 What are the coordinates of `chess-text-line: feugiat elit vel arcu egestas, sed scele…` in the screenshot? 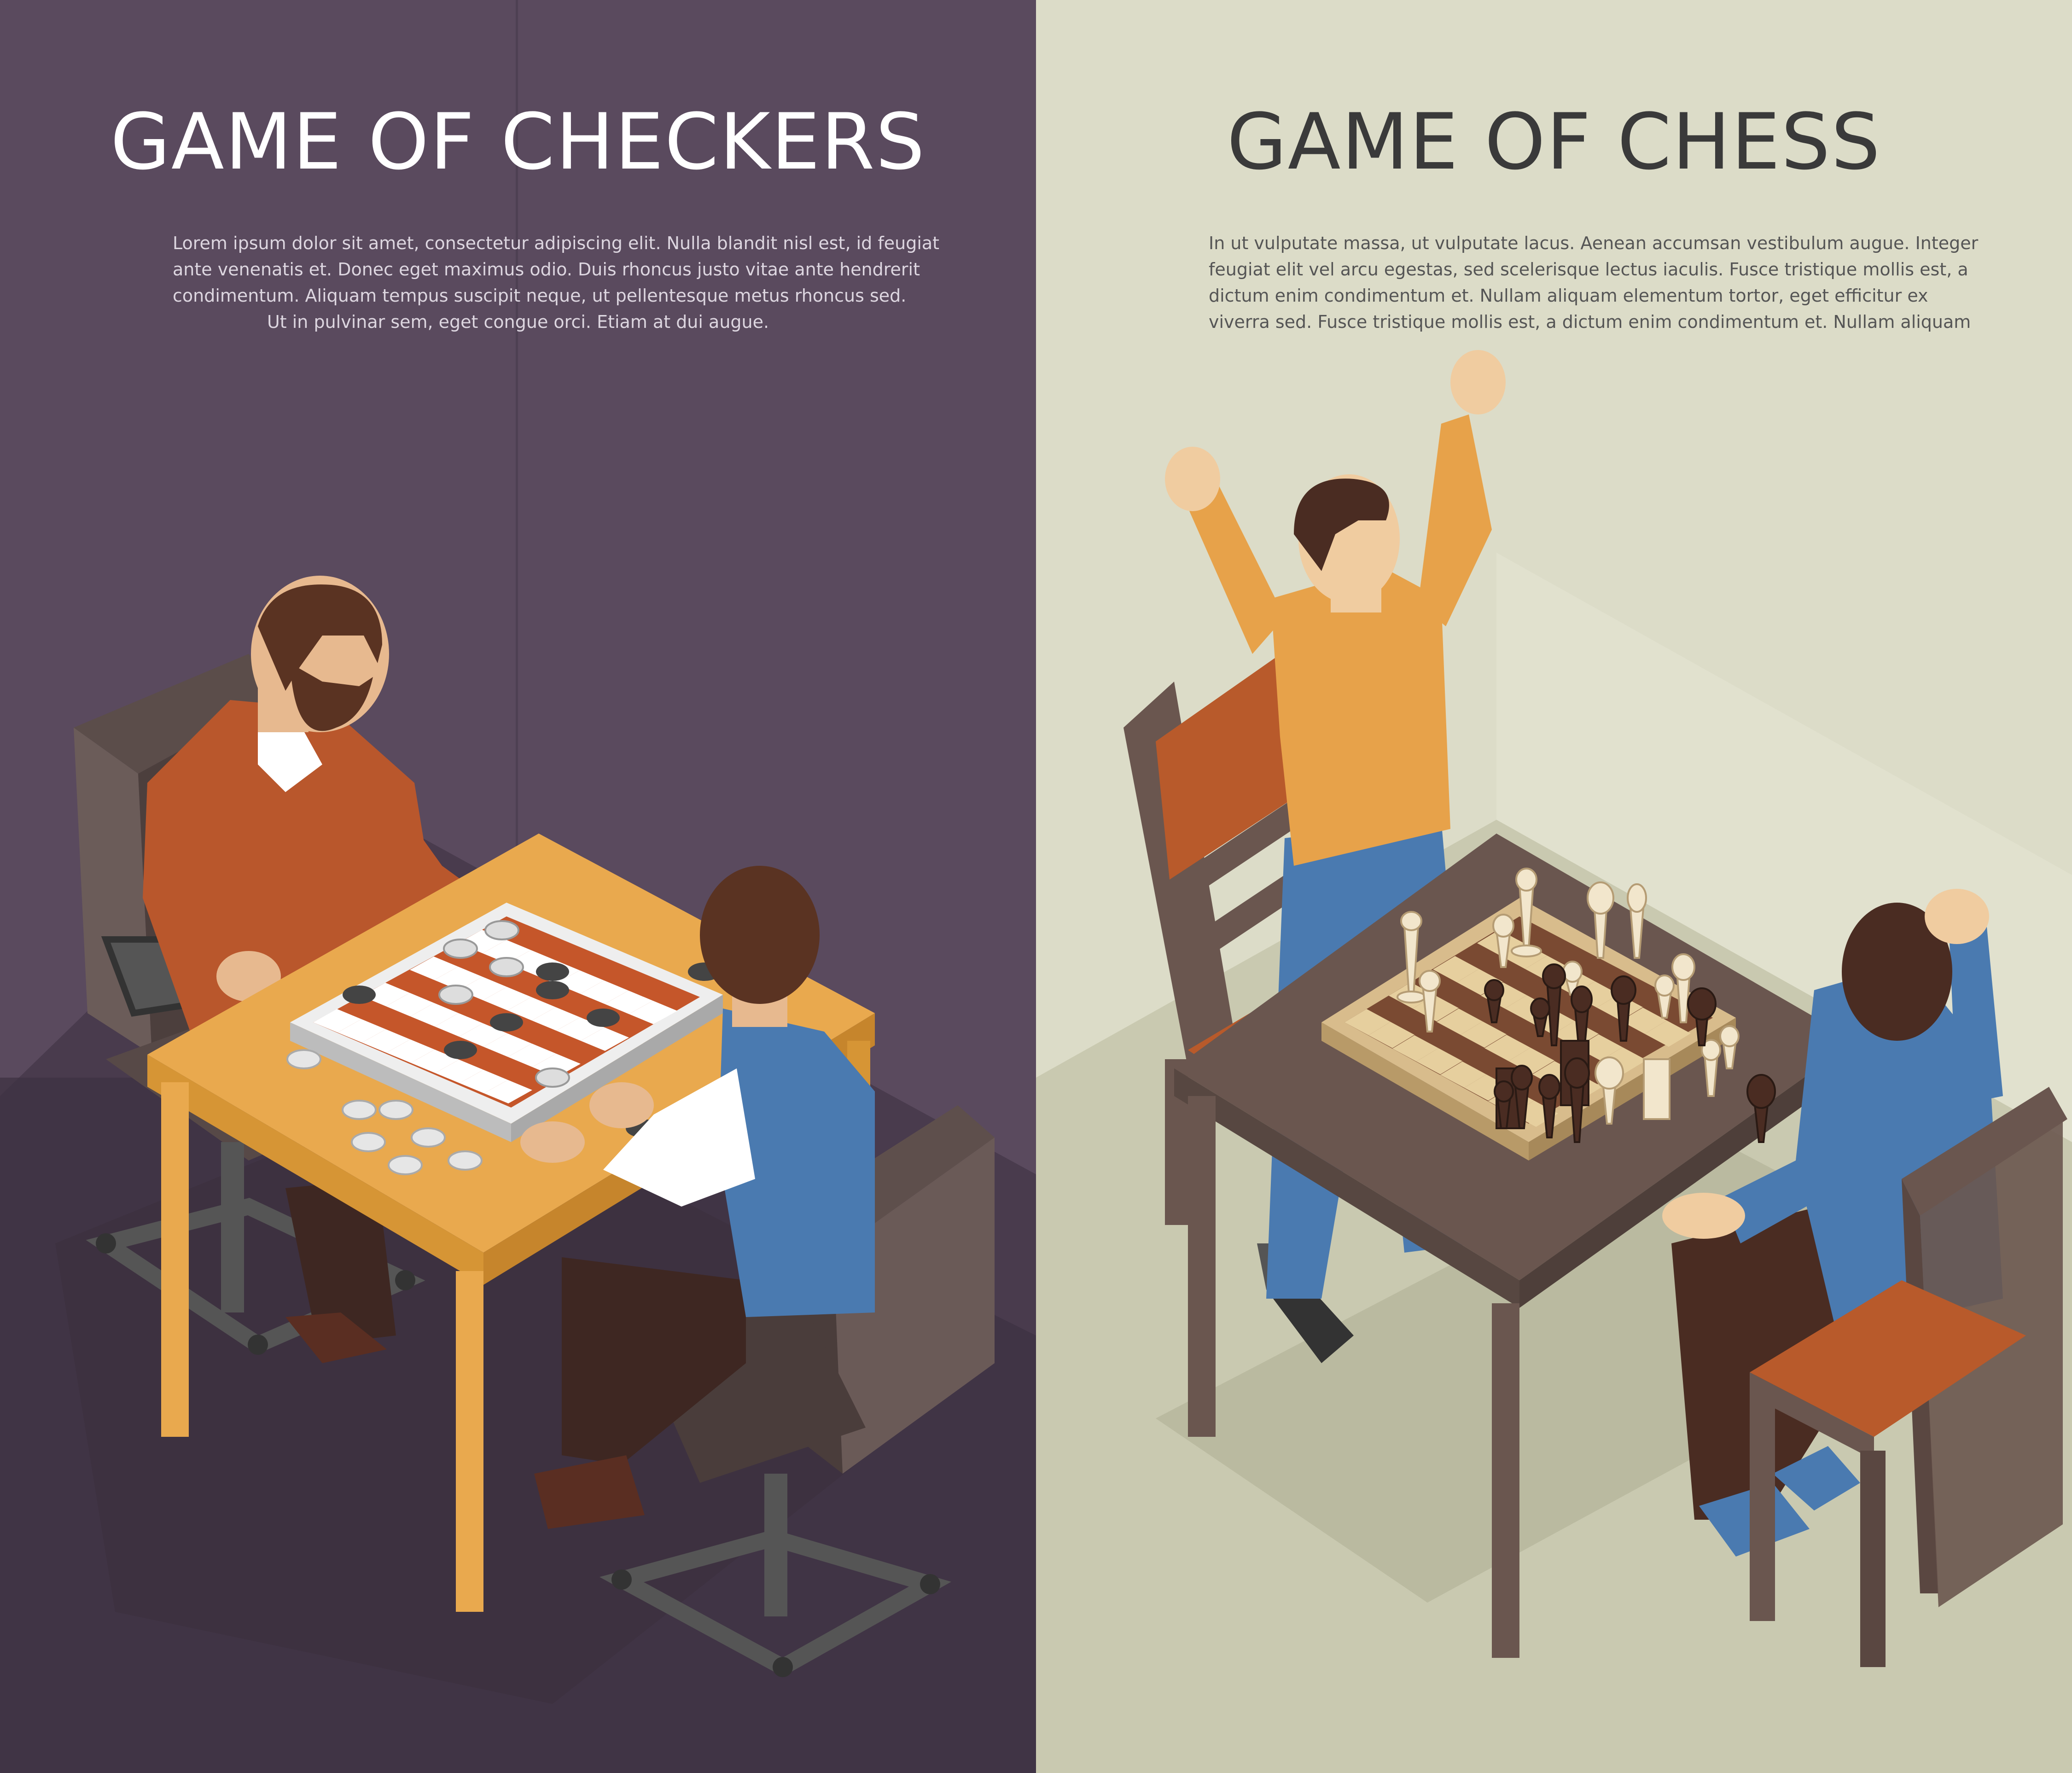 It's located at (1588, 269).